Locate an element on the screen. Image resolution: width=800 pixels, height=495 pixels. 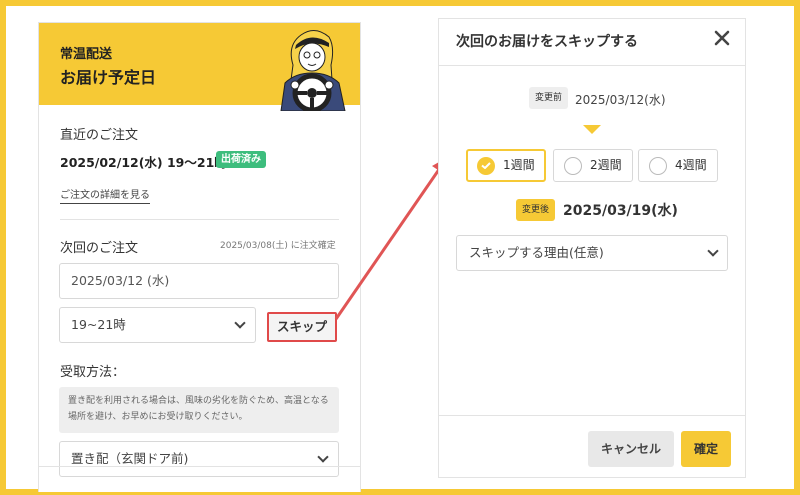
skip-button: スキップ is located at coordinates (302, 327).